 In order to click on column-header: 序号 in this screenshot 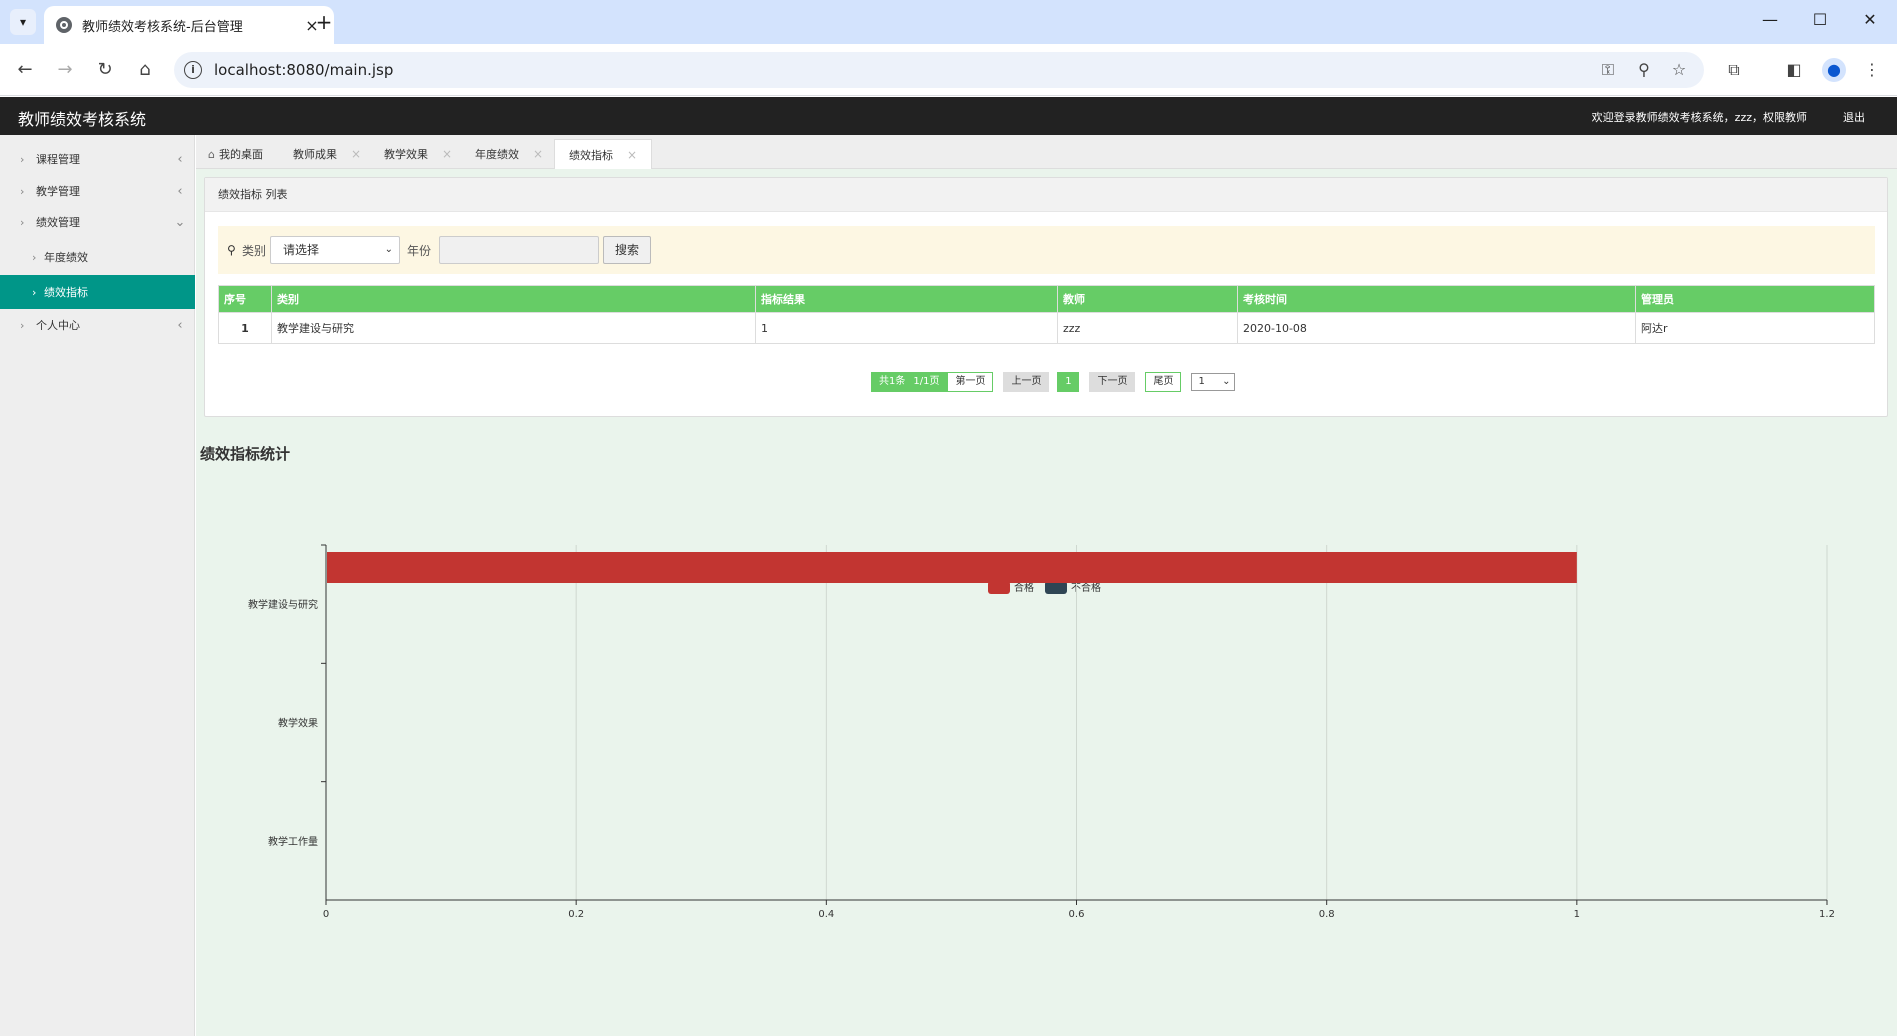, I will do `click(245, 299)`.